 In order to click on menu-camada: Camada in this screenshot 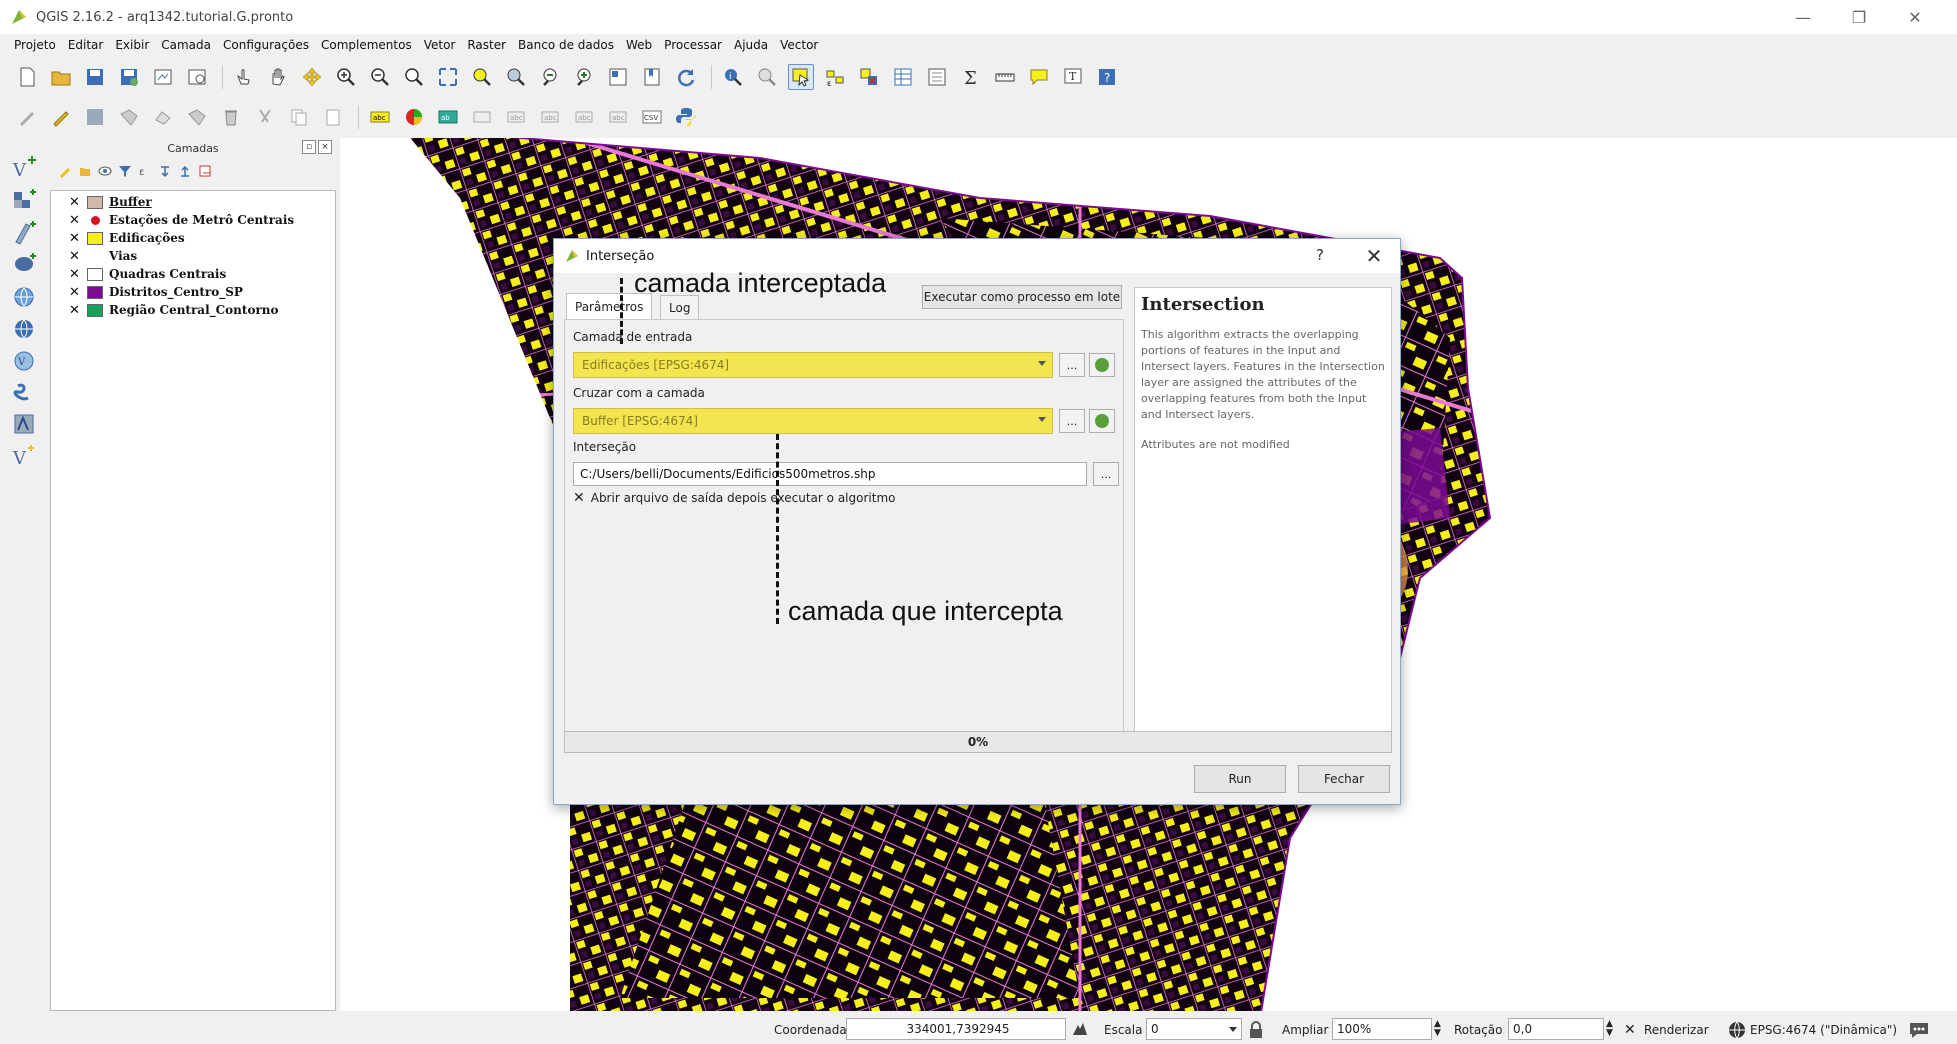, I will do `click(186, 45)`.